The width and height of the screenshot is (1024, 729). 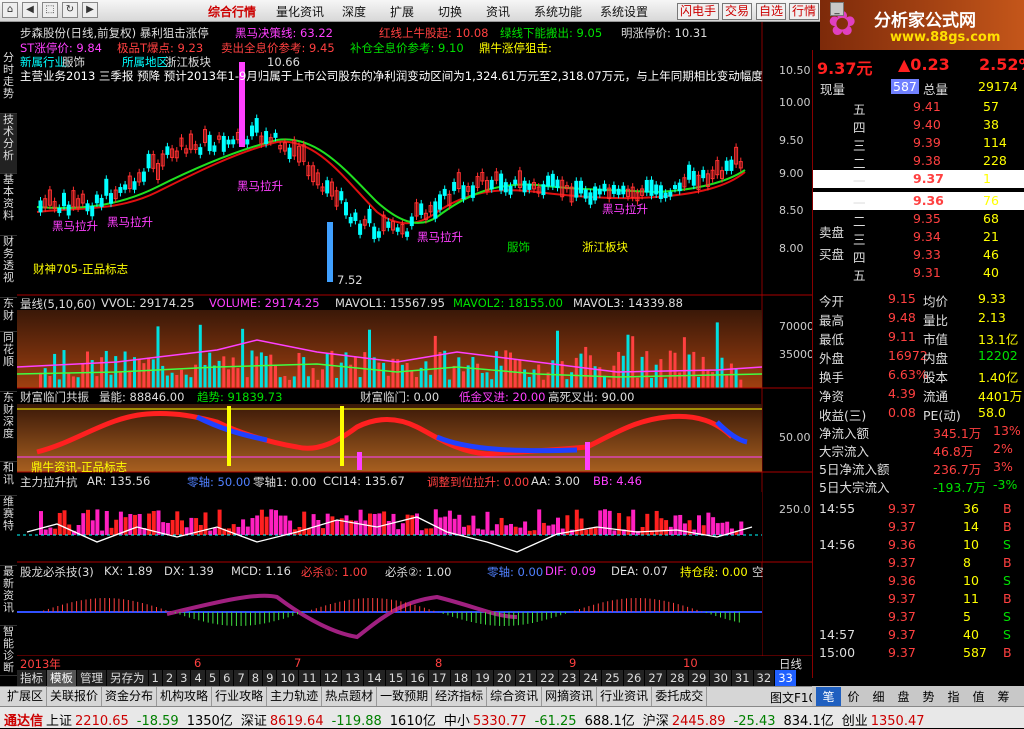 What do you see at coordinates (918, 375) in the screenshot?
I see `orderbook-row: 换手 6.63% 股本 1.40亿` at bounding box center [918, 375].